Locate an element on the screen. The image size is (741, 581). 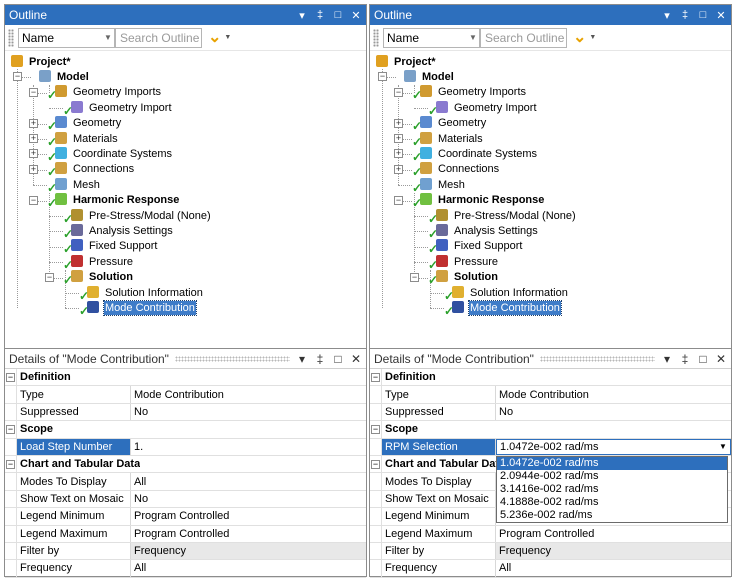
chevron-down-icon: ▼ is located at coordinates (723, 446).